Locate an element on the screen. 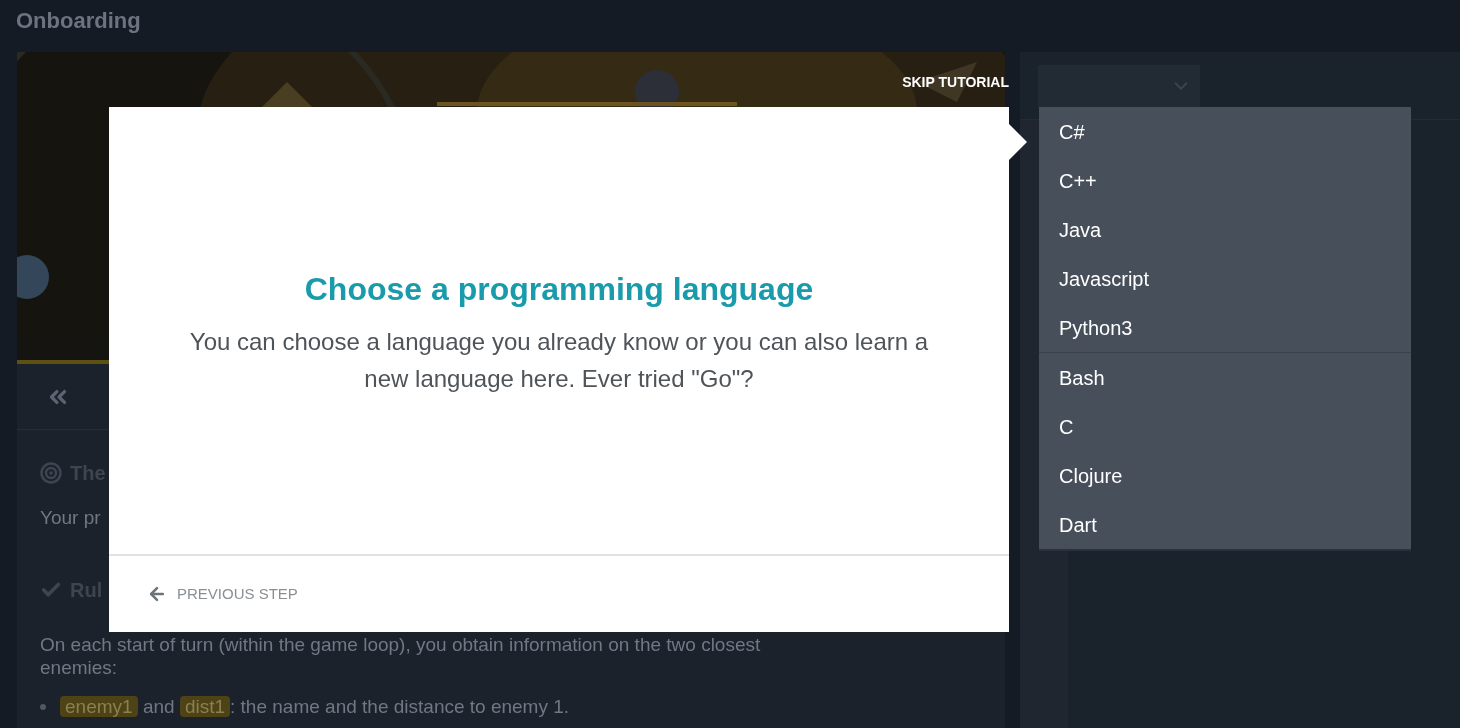 This screenshot has height=728, width=1460. target-icon is located at coordinates (51, 473).